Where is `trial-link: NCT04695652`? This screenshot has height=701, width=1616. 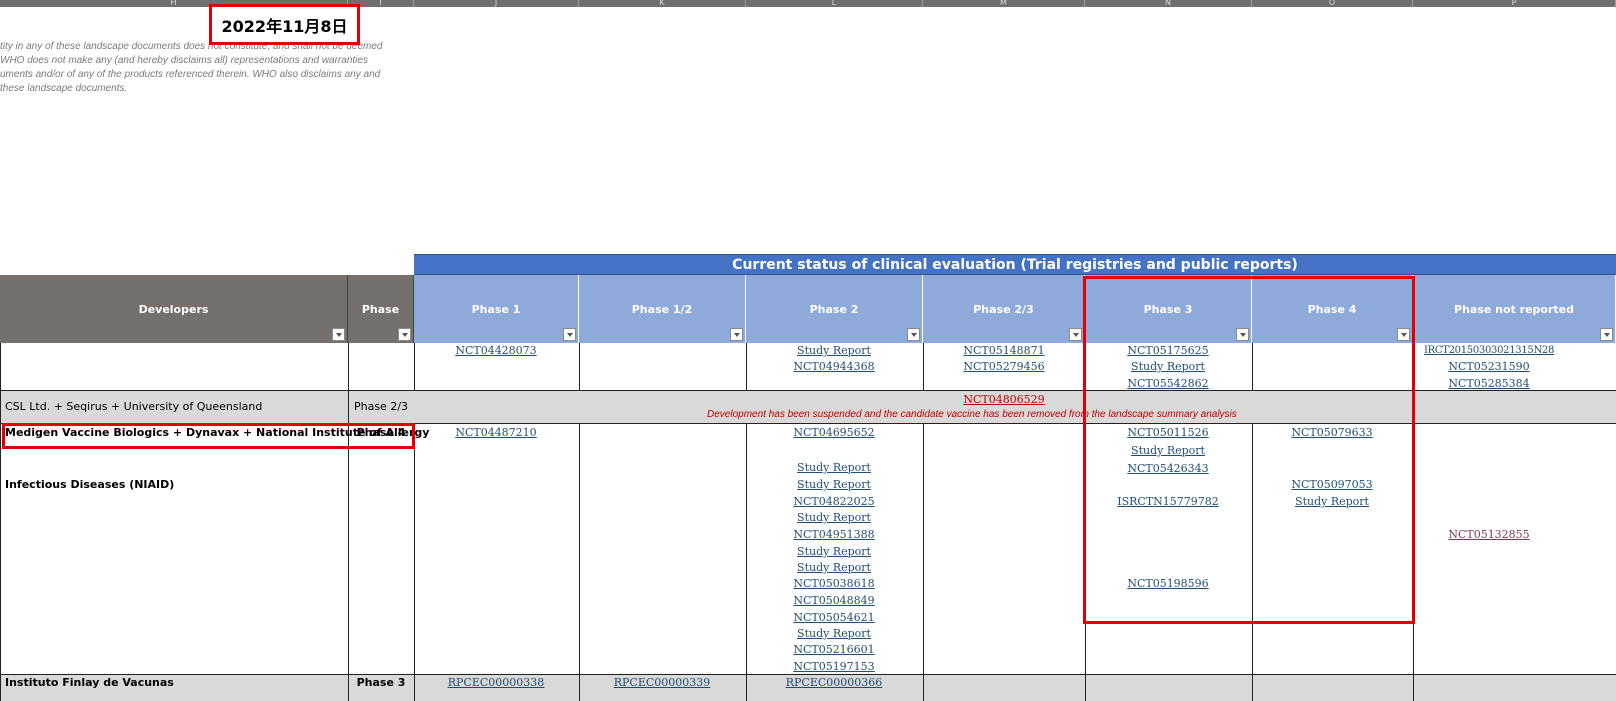 trial-link: NCT04695652 is located at coordinates (833, 432).